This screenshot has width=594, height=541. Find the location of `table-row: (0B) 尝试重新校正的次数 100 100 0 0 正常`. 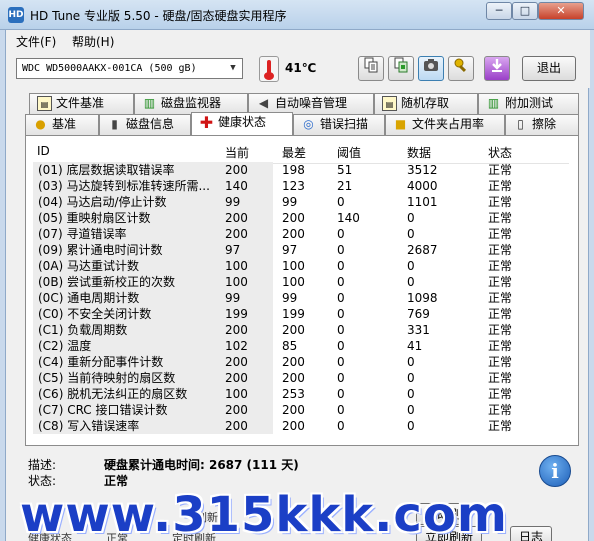

table-row: (0B) 尝试重新校正的次数 100 100 0 0 正常 is located at coordinates (301, 282).